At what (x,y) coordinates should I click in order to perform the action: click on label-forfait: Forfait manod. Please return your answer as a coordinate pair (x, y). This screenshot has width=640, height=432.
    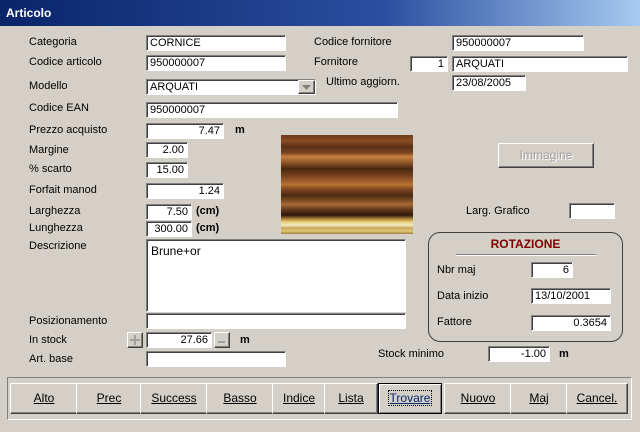
    Looking at the image, I should click on (63, 190).